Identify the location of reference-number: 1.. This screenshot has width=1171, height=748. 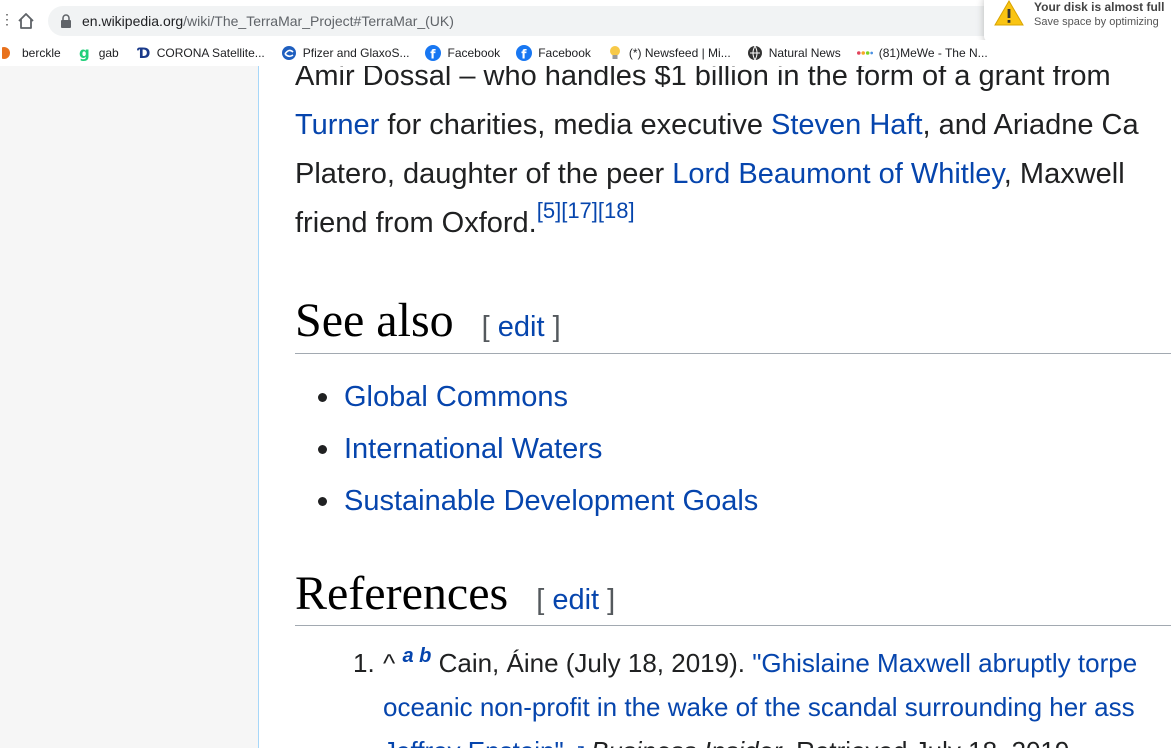
(364, 663).